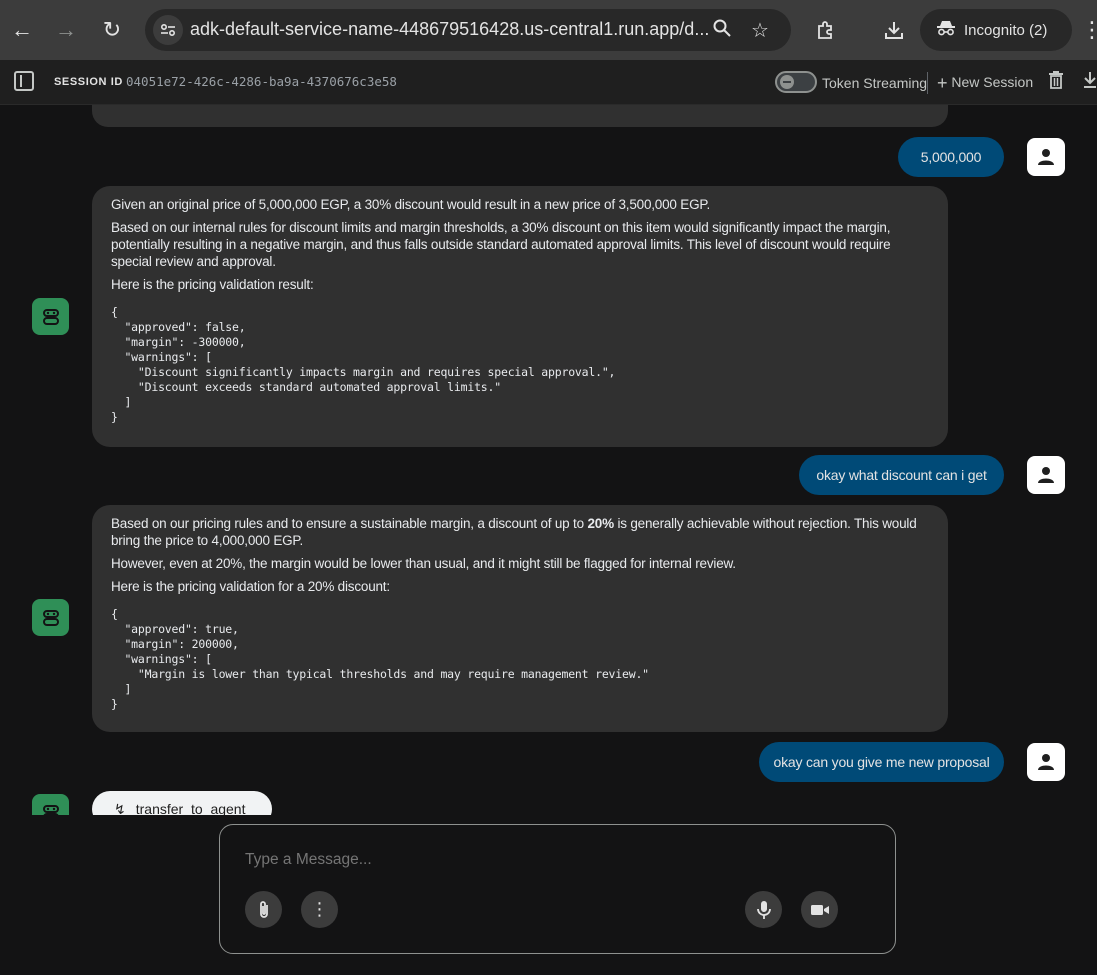 The width and height of the screenshot is (1097, 975). I want to click on more-options-button: ⋮, so click(319, 909).